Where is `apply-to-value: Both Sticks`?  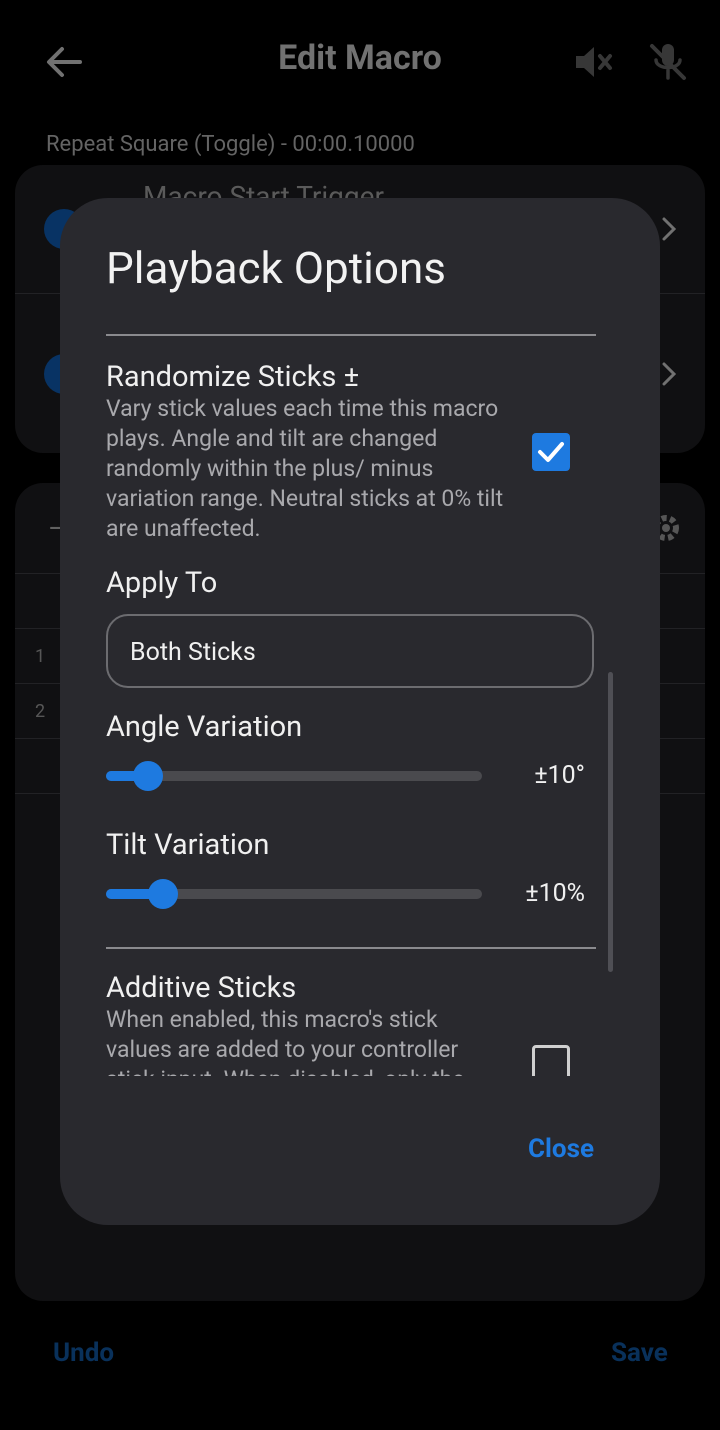
apply-to-value: Both Sticks is located at coordinates (193, 652).